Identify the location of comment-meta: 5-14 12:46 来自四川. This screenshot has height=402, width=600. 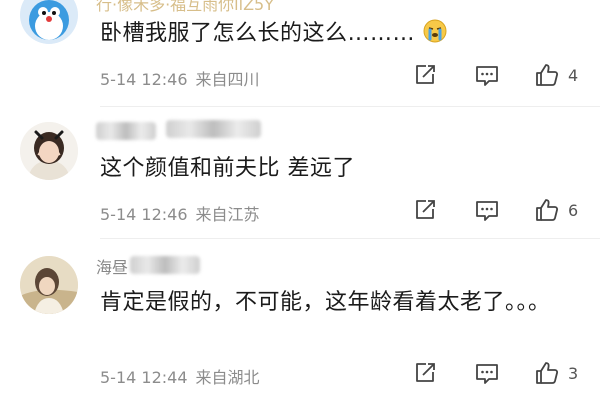
(180, 78).